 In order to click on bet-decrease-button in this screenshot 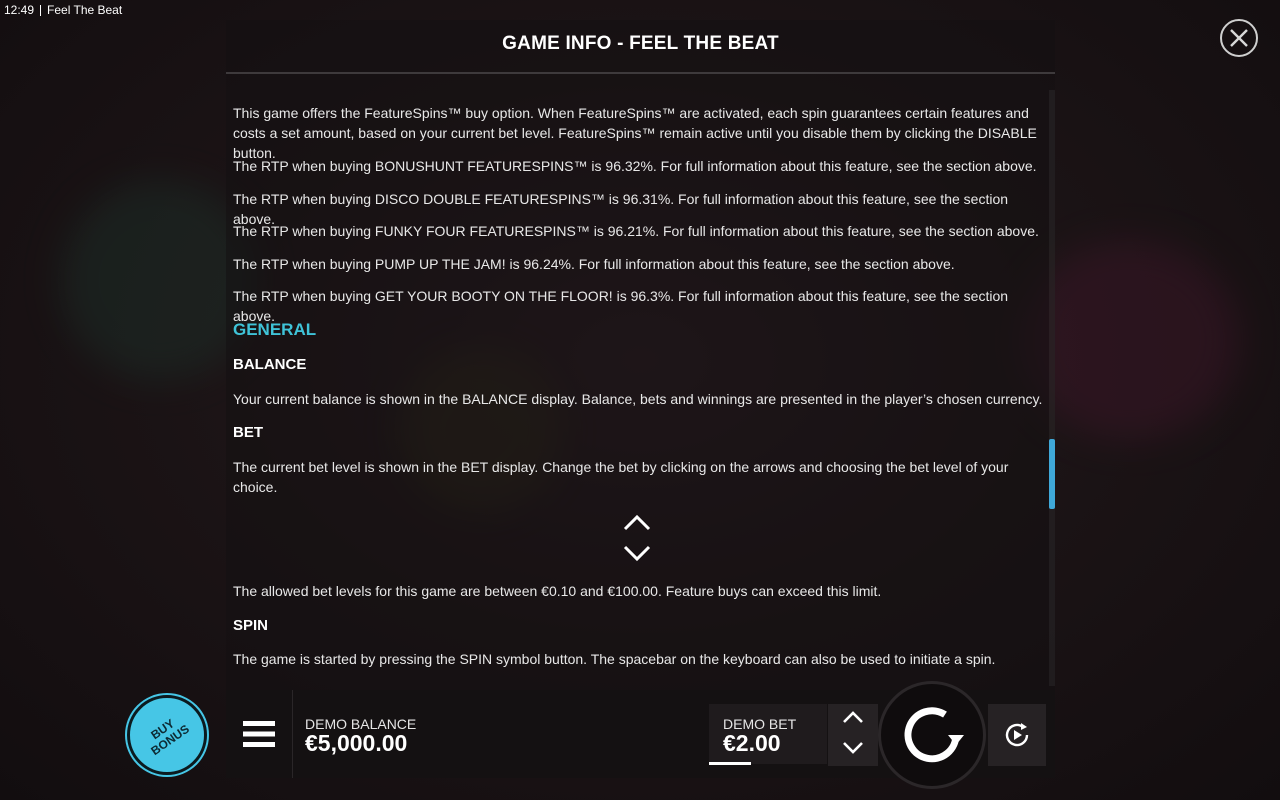, I will do `click(853, 750)`.